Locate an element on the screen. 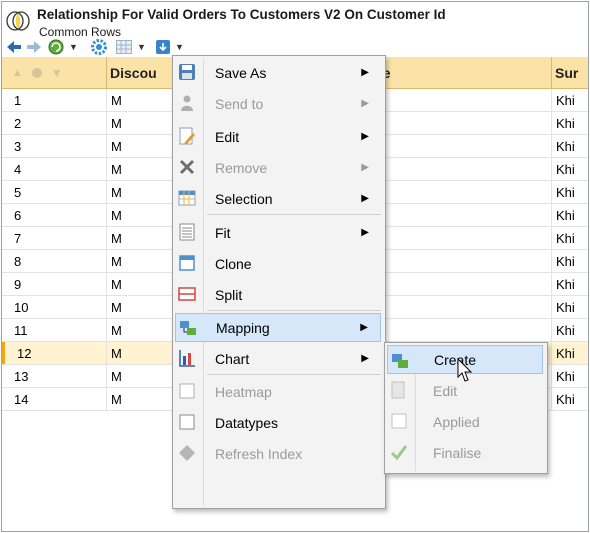  menu-item-remove: Remove ▶ is located at coordinates (278, 167).